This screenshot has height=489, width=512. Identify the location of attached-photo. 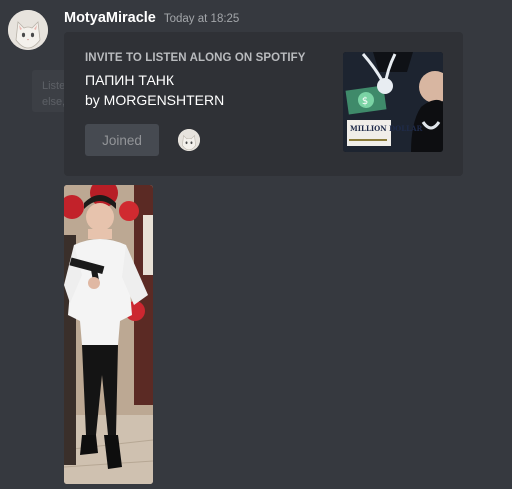
(108, 334).